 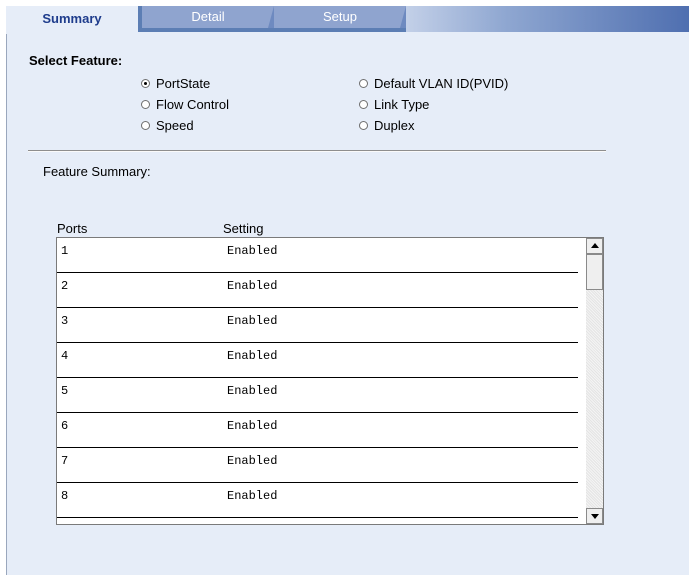 What do you see at coordinates (317, 325) in the screenshot?
I see `list-item: 3 Enabled` at bounding box center [317, 325].